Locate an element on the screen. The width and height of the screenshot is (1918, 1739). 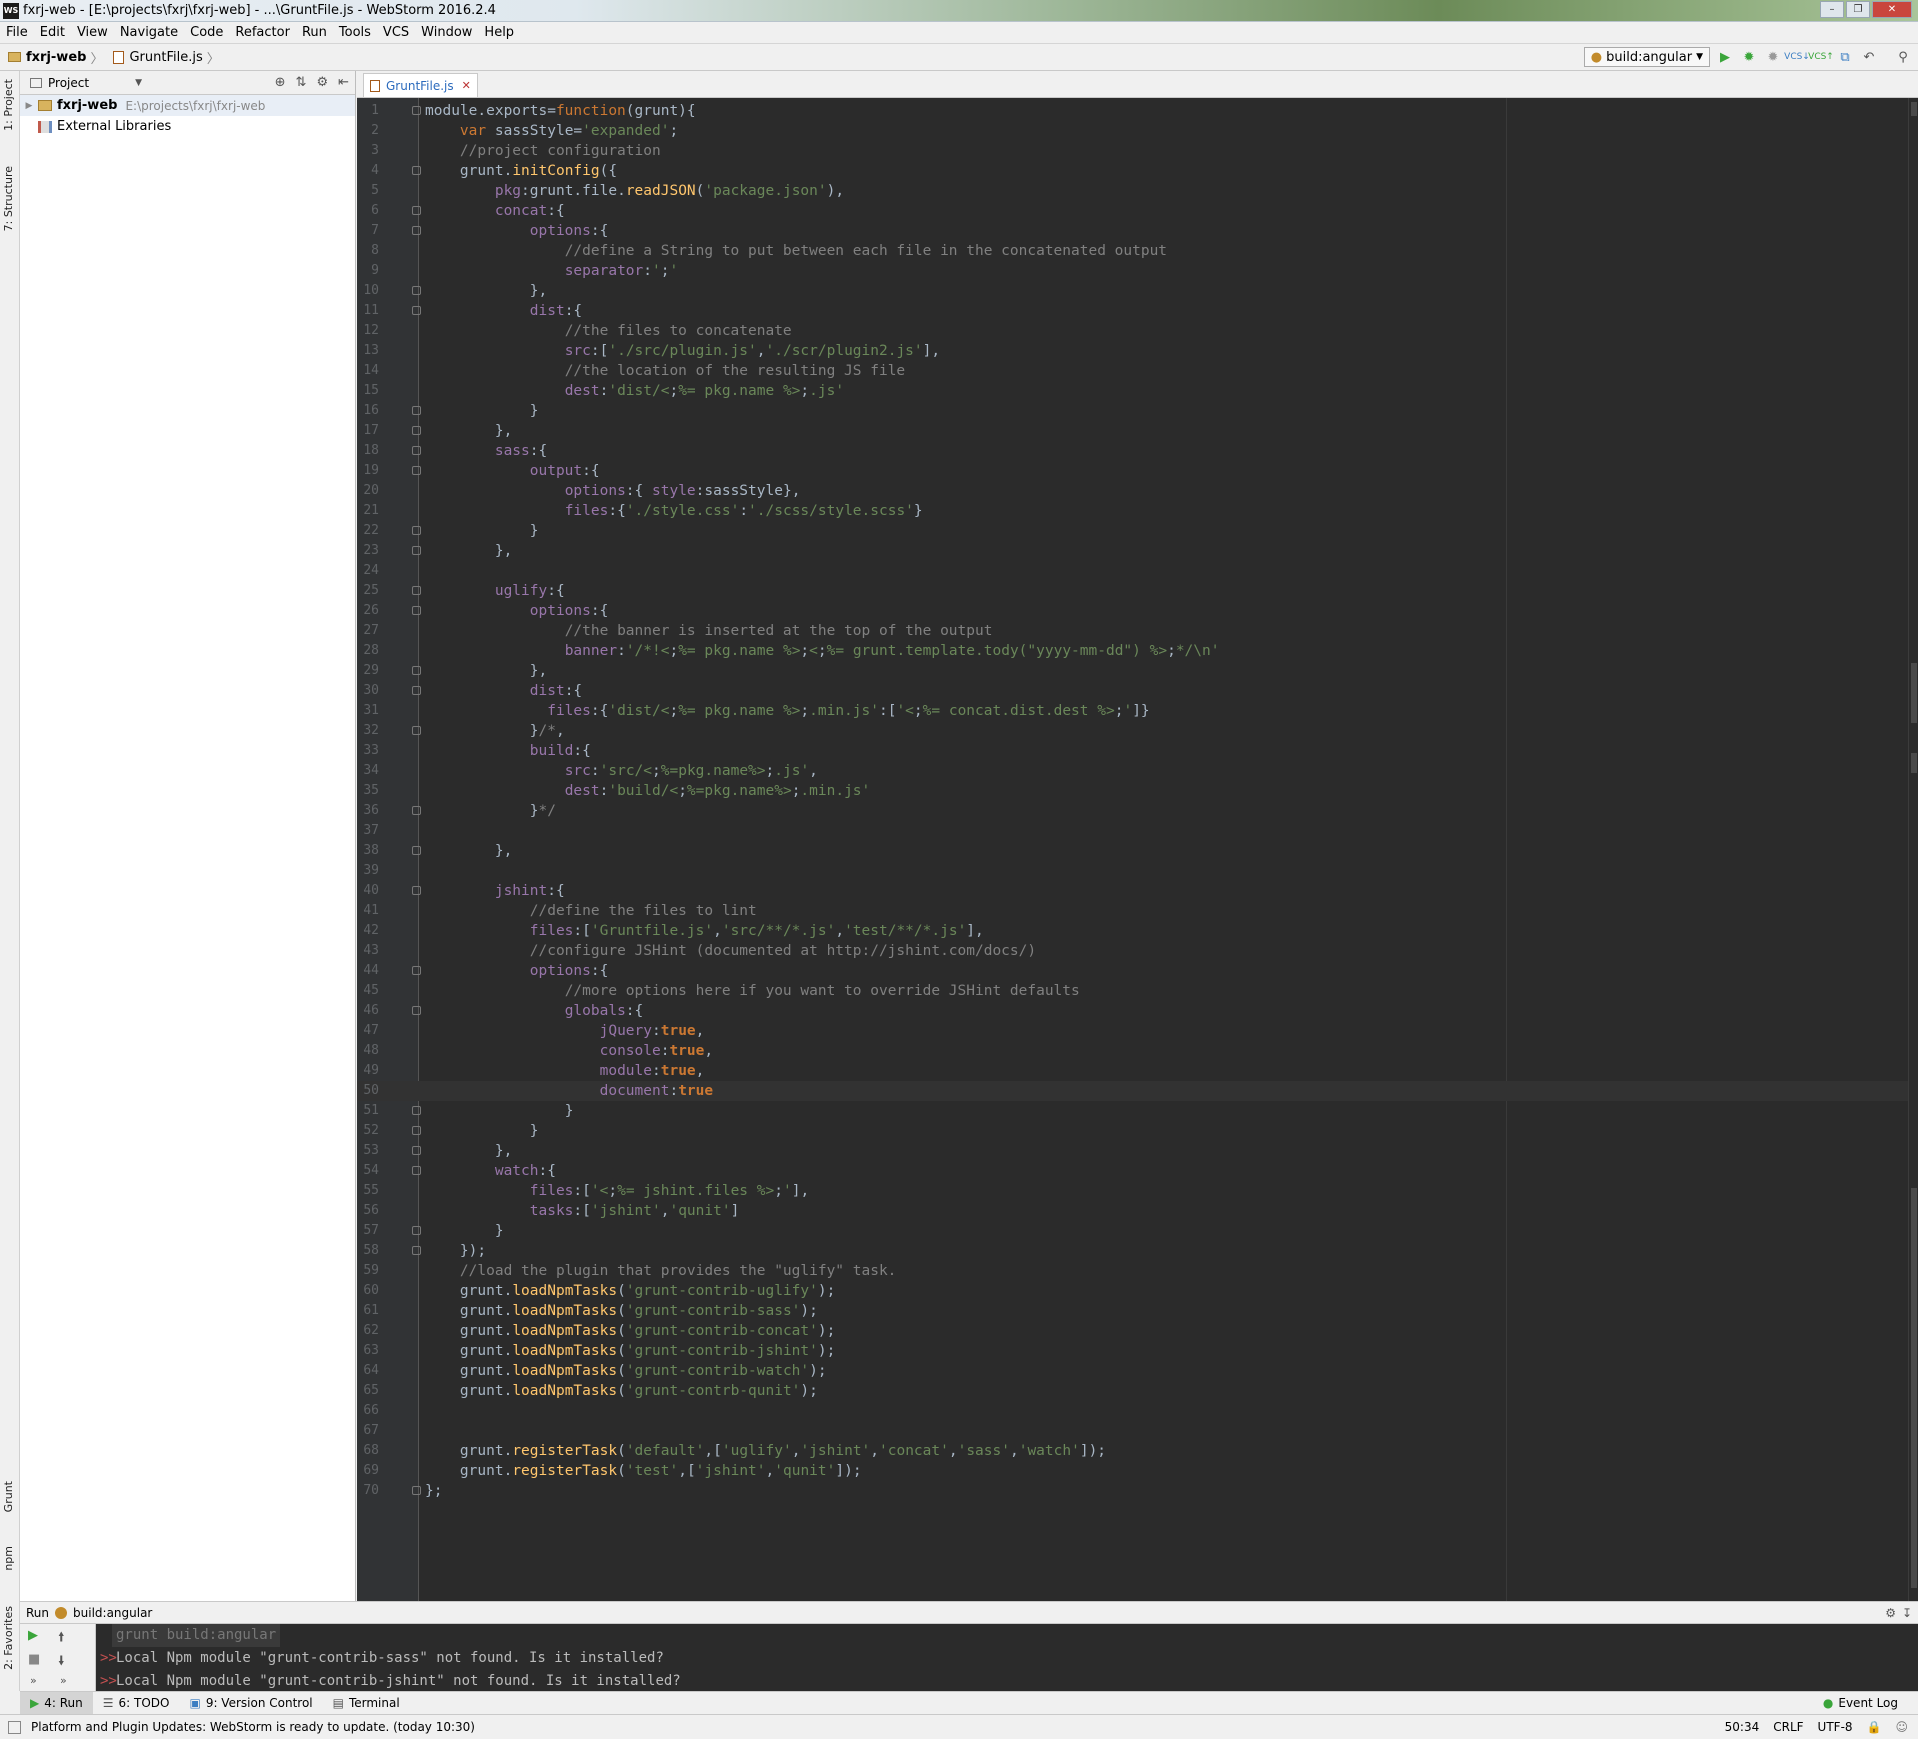
code-line: 46 globals:{ is located at coordinates (1137, 1011).